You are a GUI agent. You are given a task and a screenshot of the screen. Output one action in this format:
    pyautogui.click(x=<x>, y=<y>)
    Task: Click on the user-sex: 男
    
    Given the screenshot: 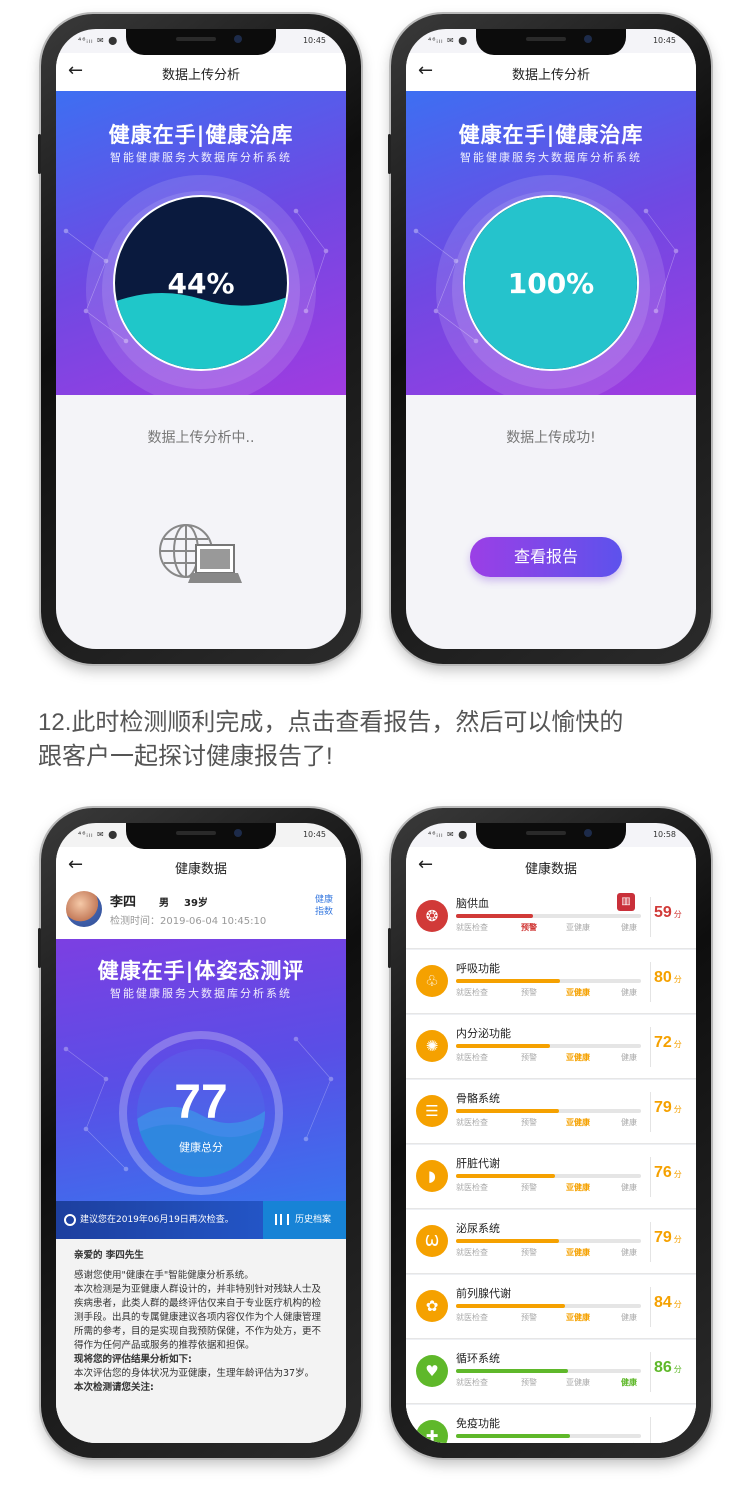 What is the action you would take?
    pyautogui.click(x=164, y=903)
    